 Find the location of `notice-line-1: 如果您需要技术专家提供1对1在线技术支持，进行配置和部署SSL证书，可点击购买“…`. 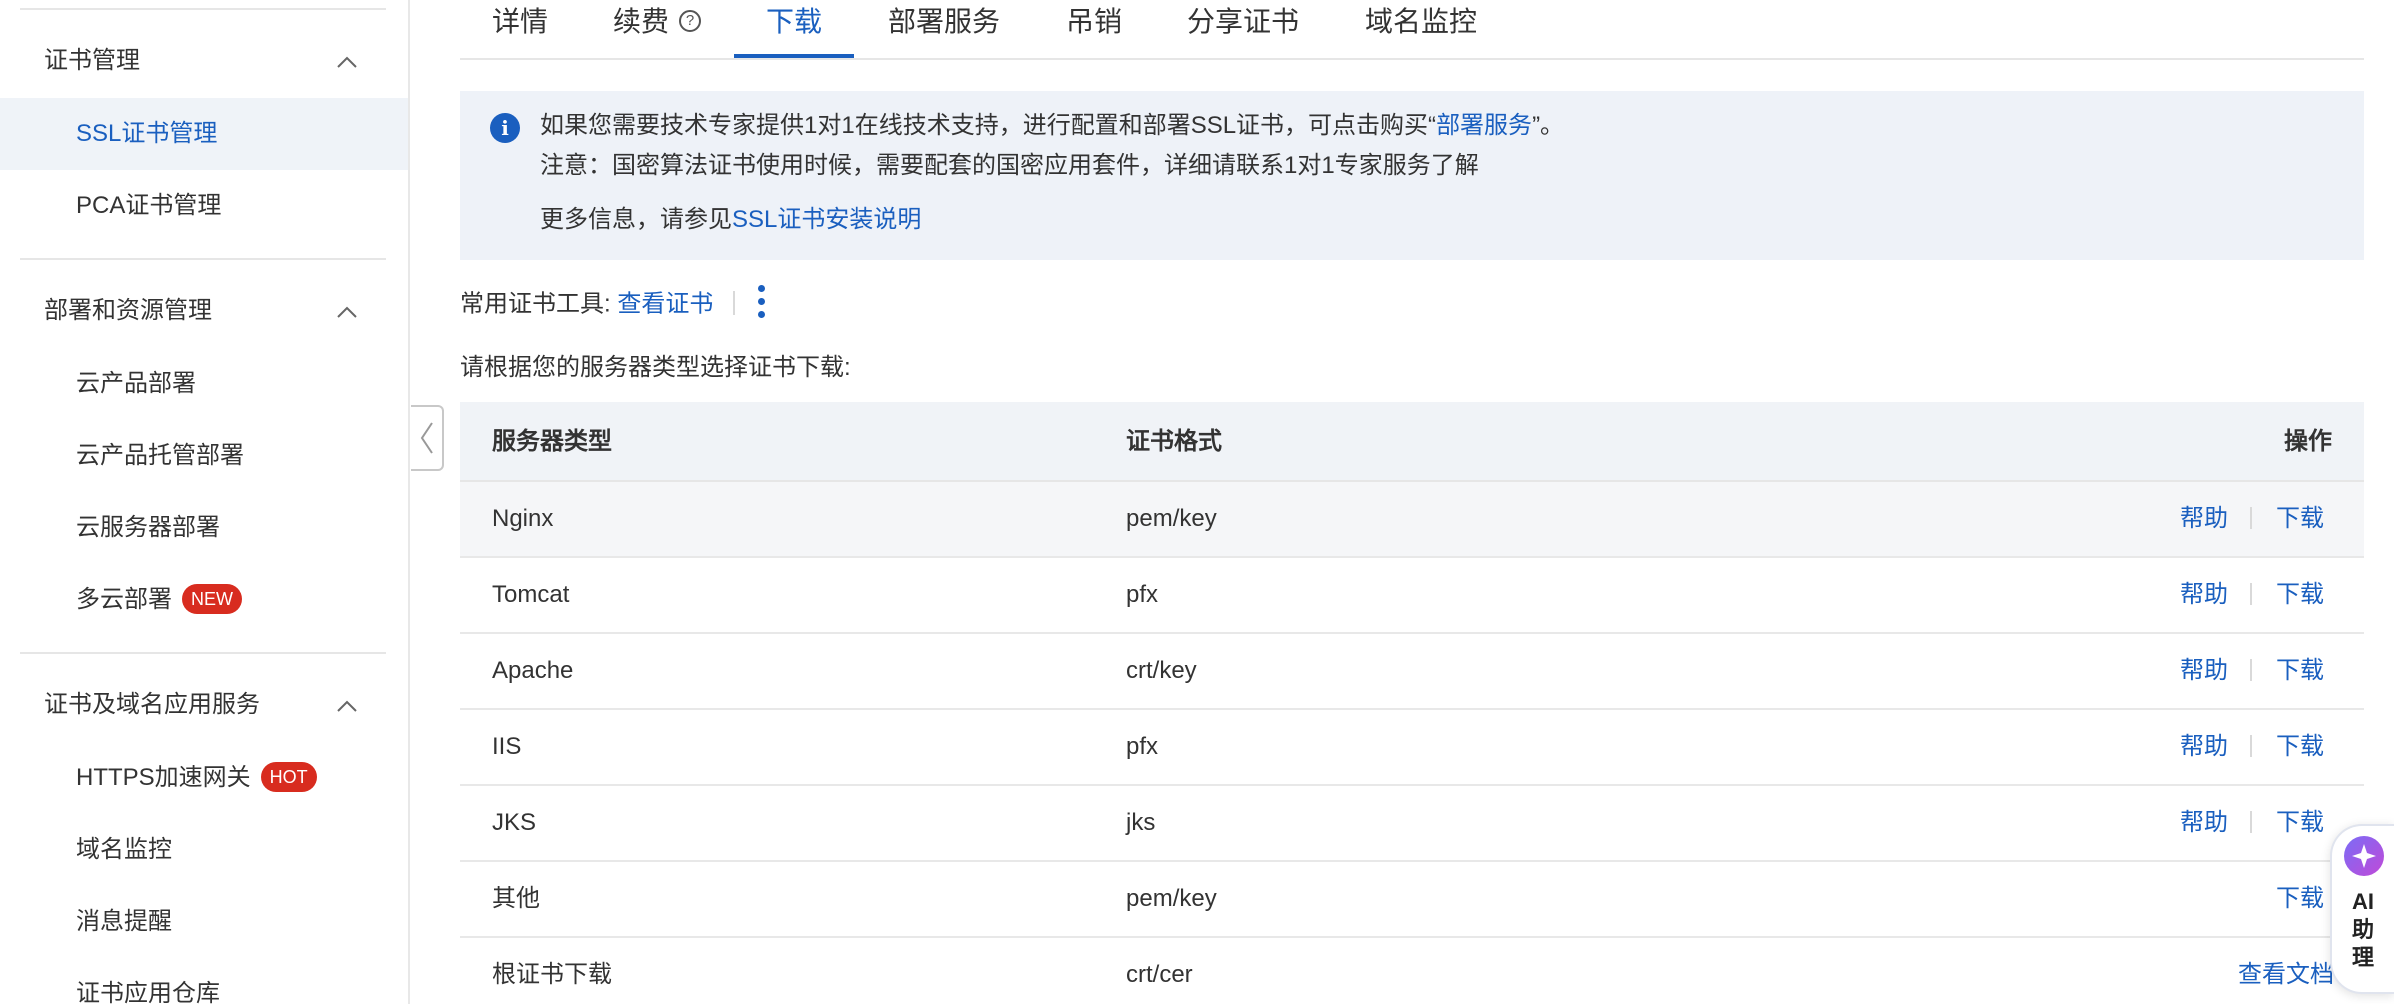

notice-line-1: 如果您需要技术专家提供1对1在线技术支持，进行配置和部署SSL证书，可点击购买“… is located at coordinates (1052, 126).